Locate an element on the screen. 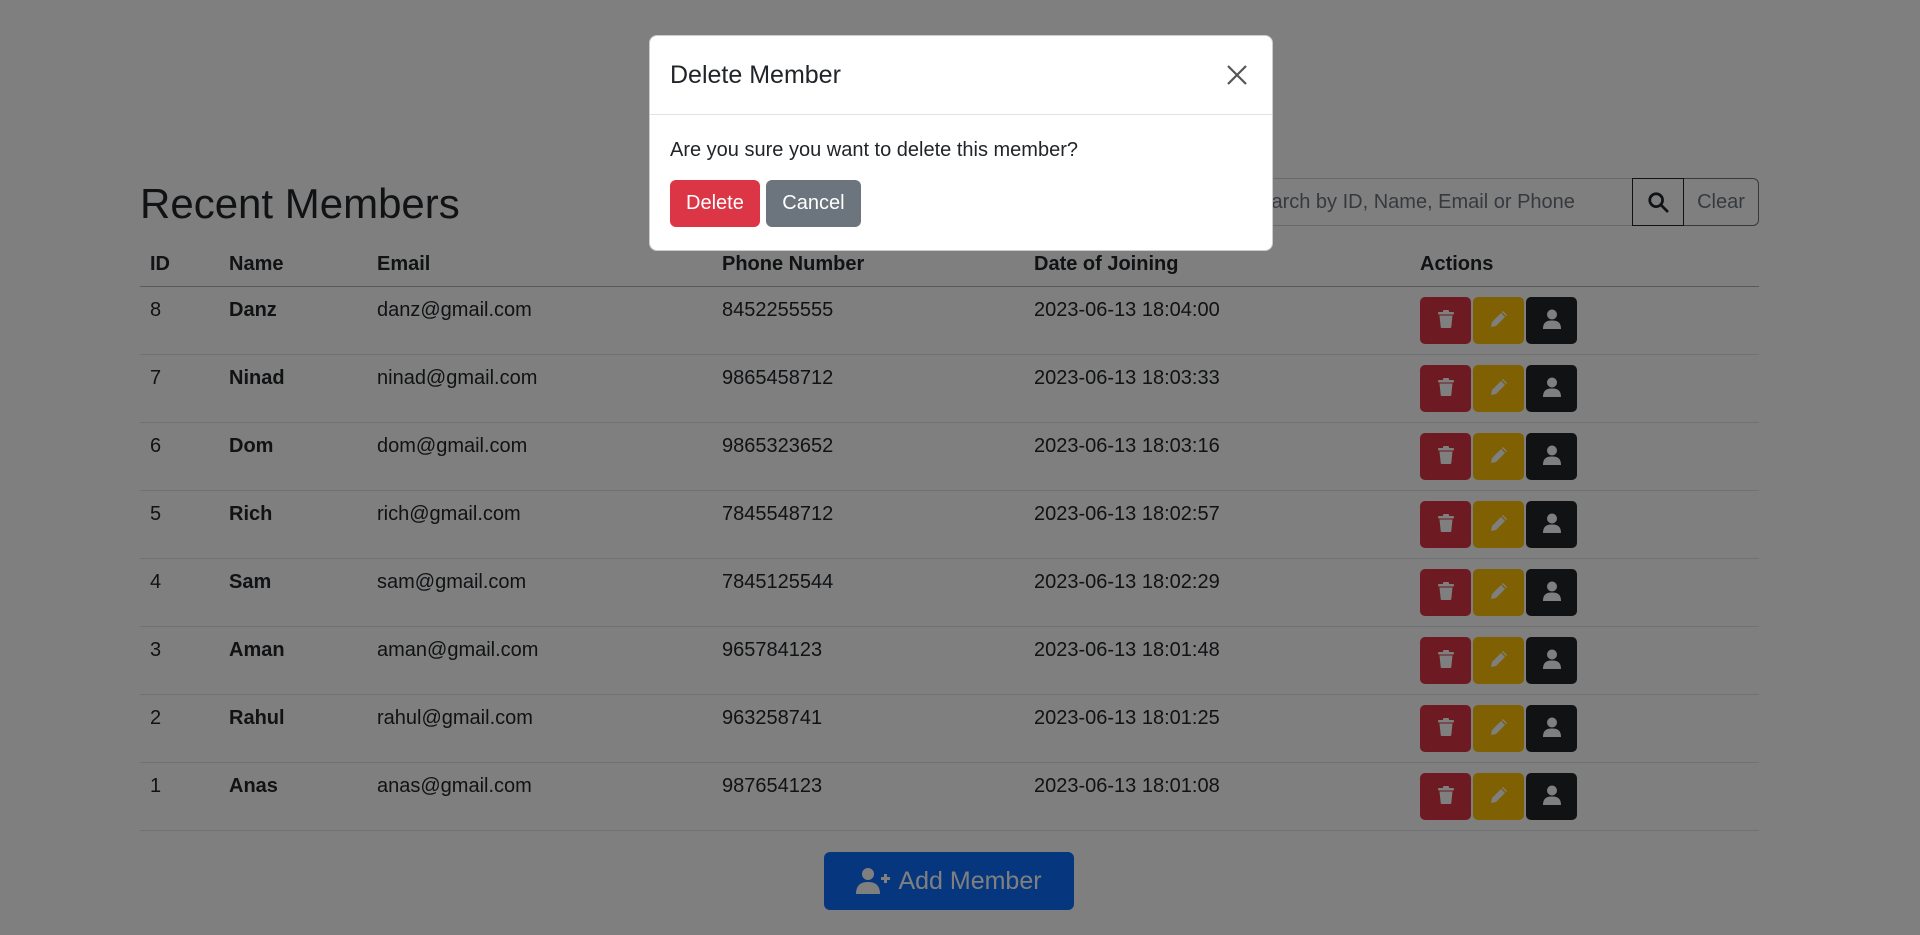 This screenshot has height=935, width=1920. cancel-button: Cancel is located at coordinates (813, 203).